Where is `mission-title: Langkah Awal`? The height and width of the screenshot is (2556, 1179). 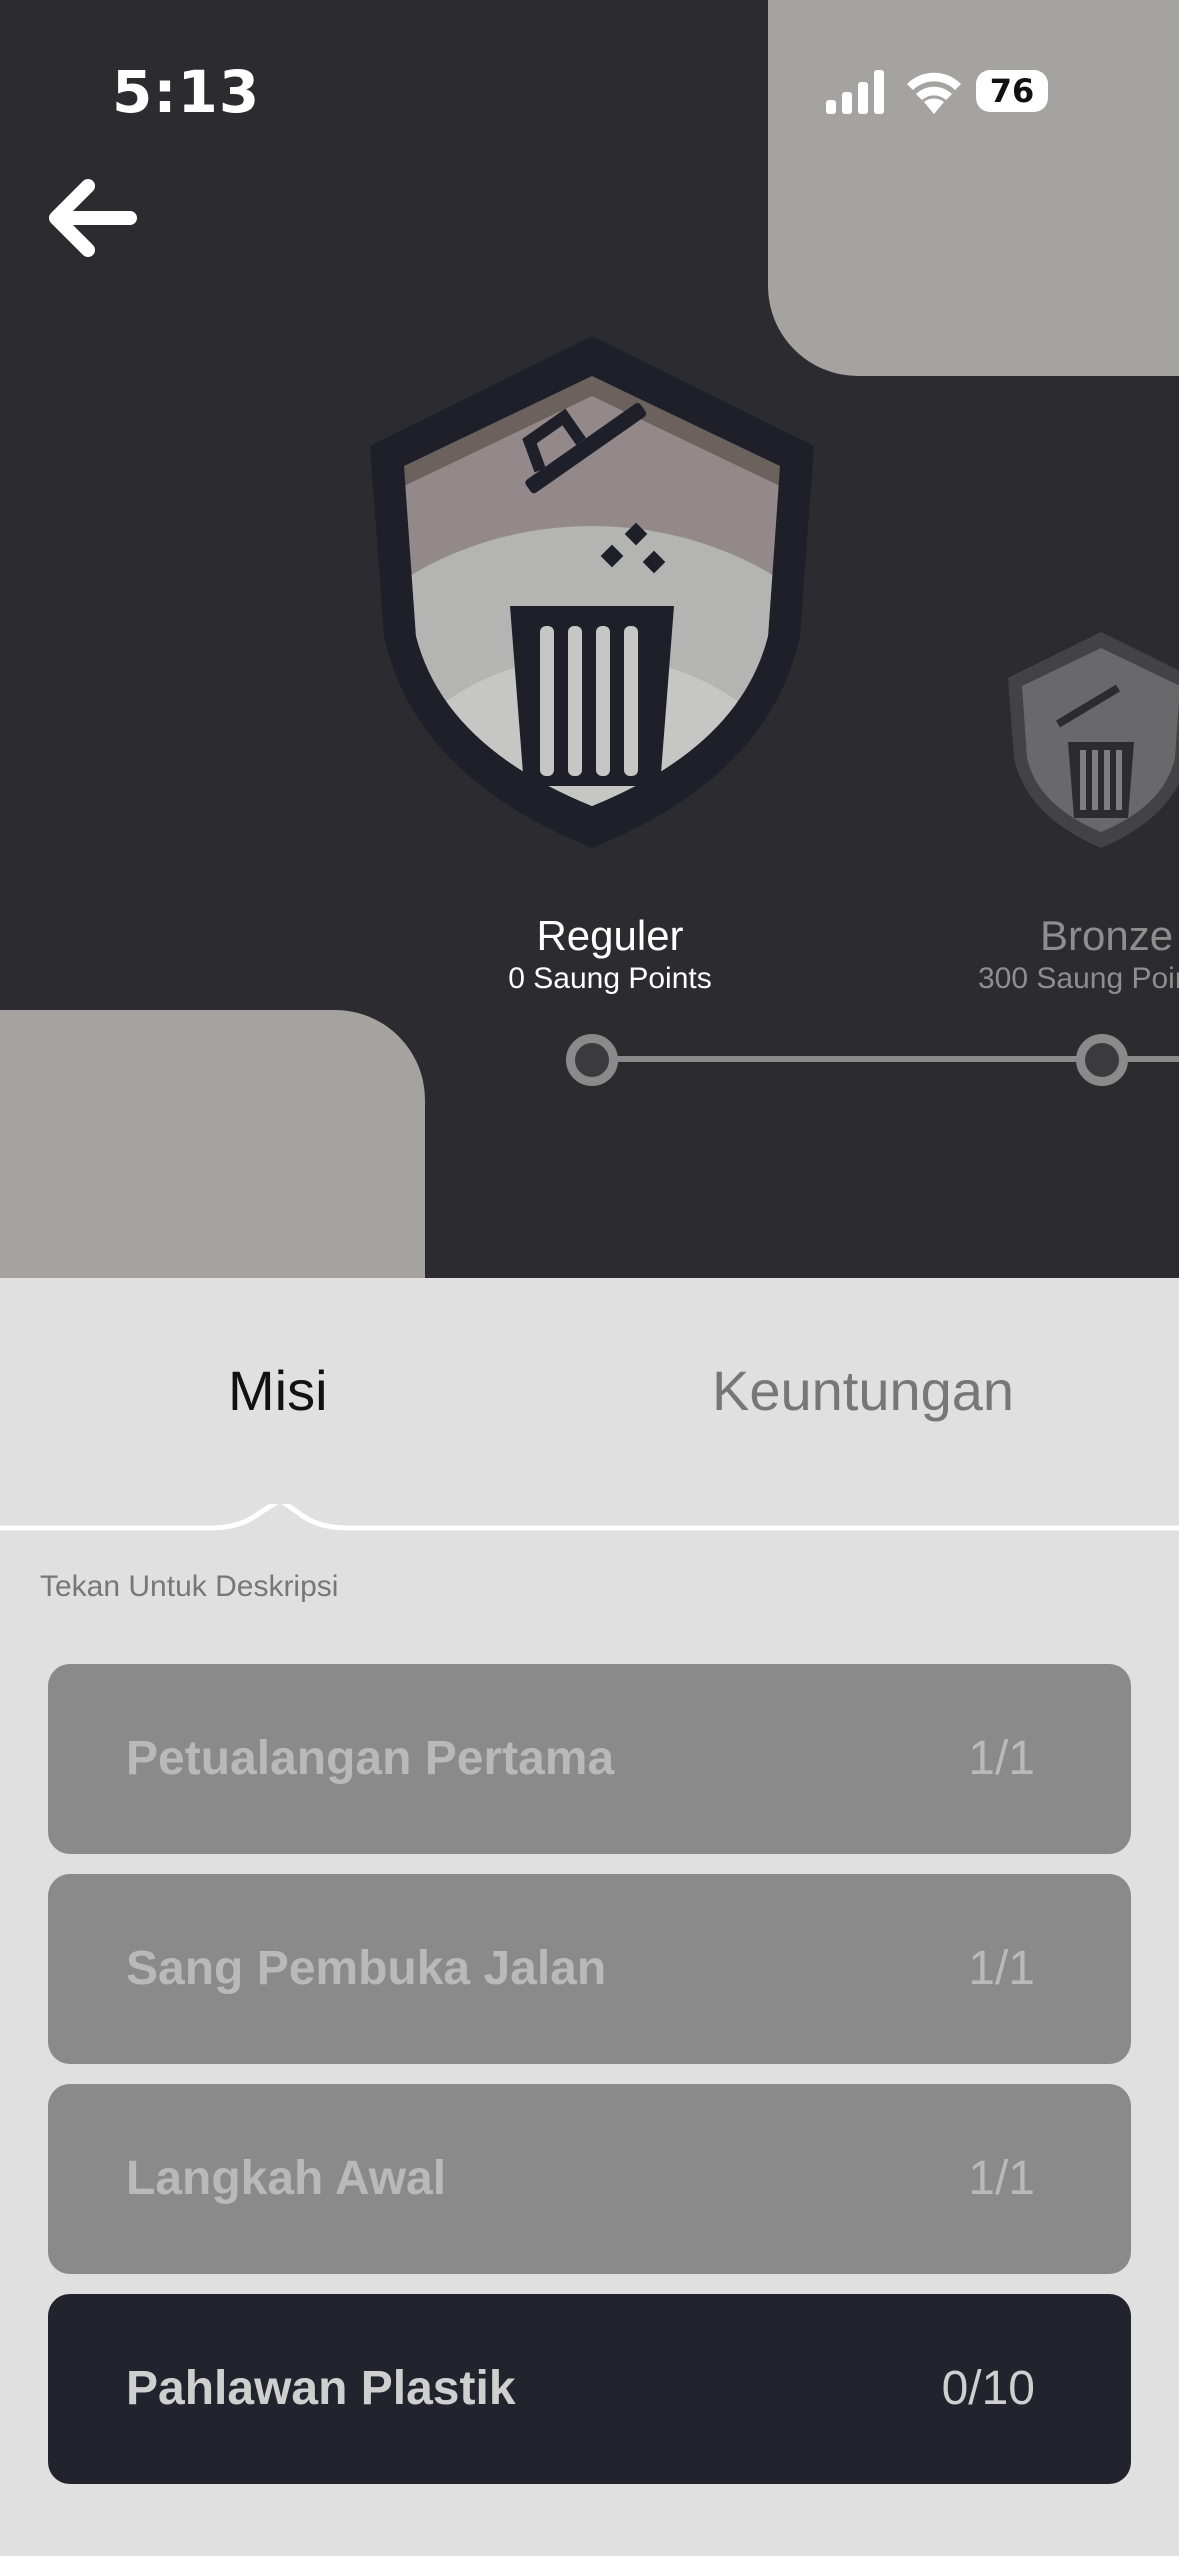 mission-title: Langkah Awal is located at coordinates (286, 2178).